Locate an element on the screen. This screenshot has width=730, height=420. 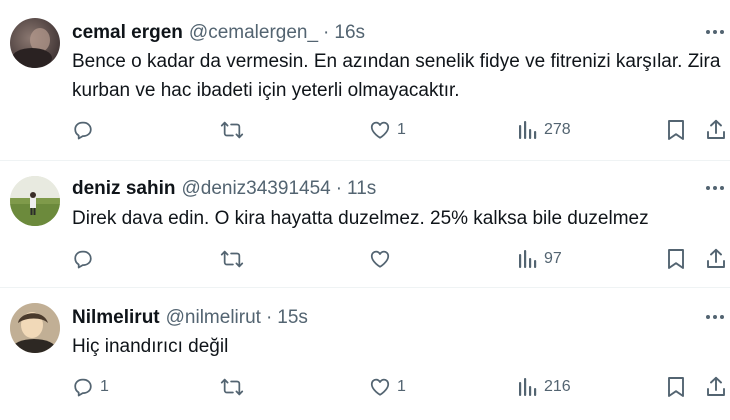
tweet-header: Nilmelirut @nilmelirut · 15s is located at coordinates (190, 319).